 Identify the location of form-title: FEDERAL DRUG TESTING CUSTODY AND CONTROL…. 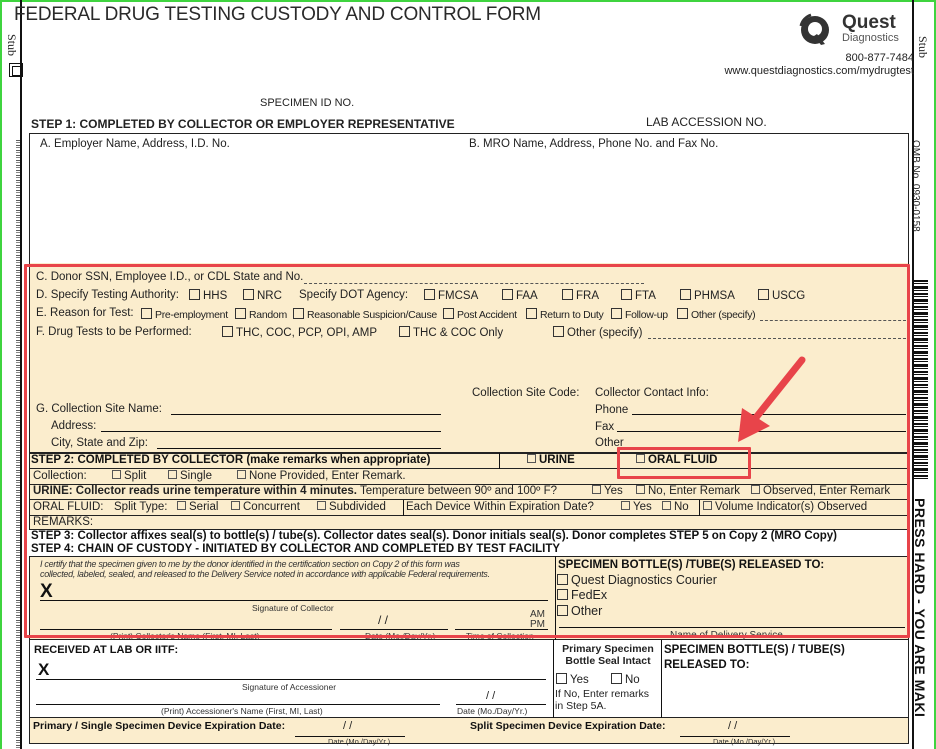
(277, 14).